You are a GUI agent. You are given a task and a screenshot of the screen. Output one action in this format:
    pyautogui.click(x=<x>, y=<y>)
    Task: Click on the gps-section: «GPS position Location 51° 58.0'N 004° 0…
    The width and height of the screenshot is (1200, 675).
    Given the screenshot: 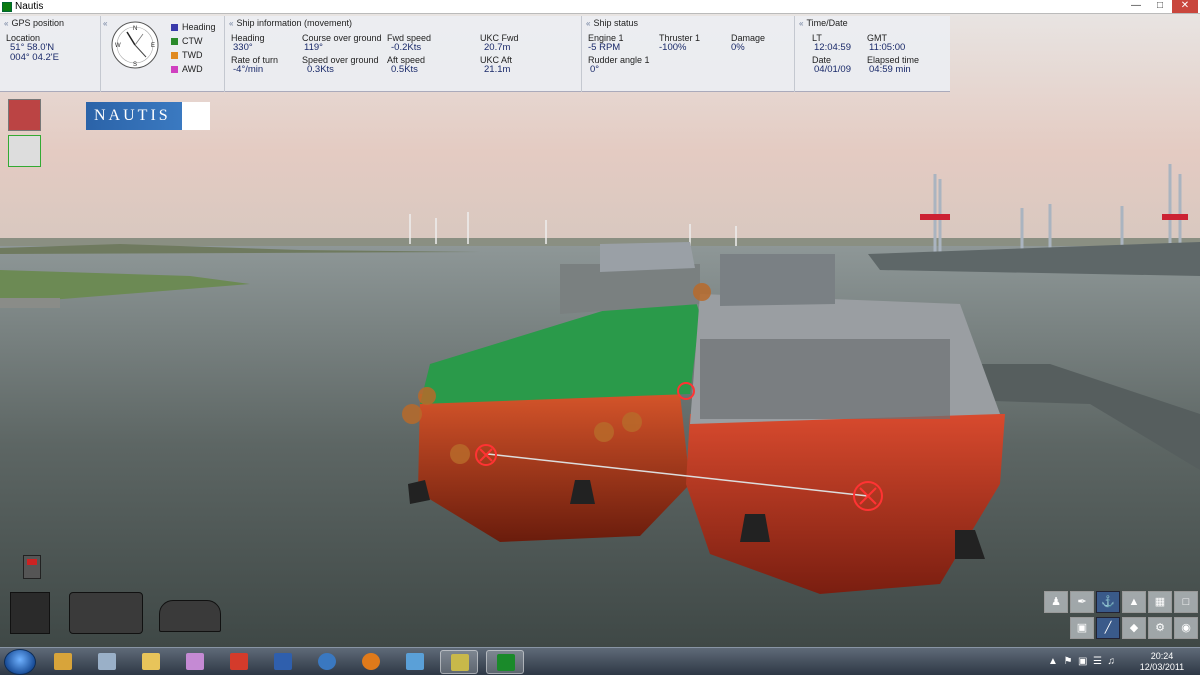 What is the action you would take?
    pyautogui.click(x=50, y=54)
    